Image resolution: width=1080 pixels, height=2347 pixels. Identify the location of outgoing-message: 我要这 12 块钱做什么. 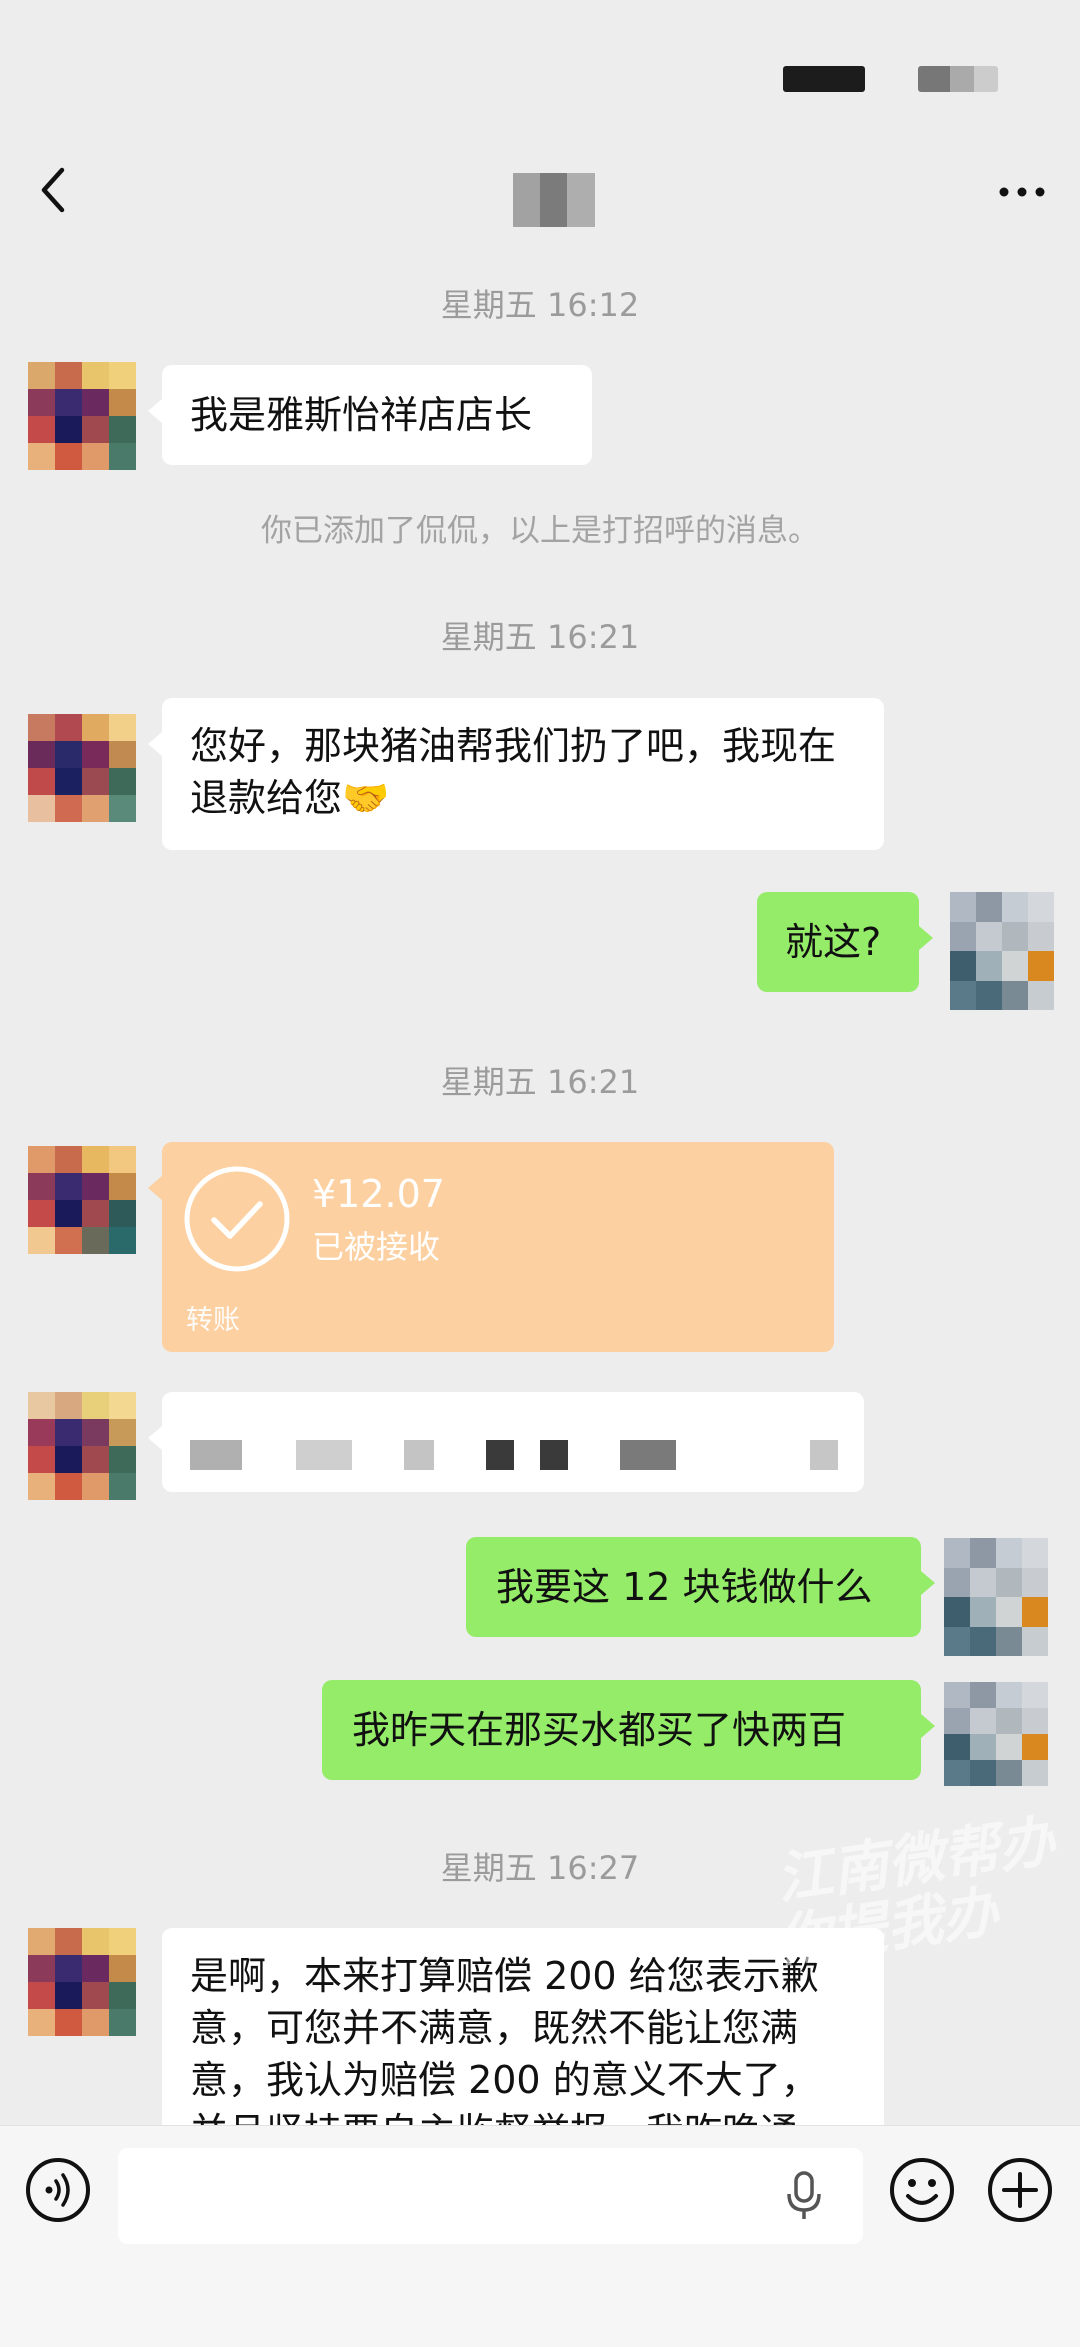
(700, 1587).